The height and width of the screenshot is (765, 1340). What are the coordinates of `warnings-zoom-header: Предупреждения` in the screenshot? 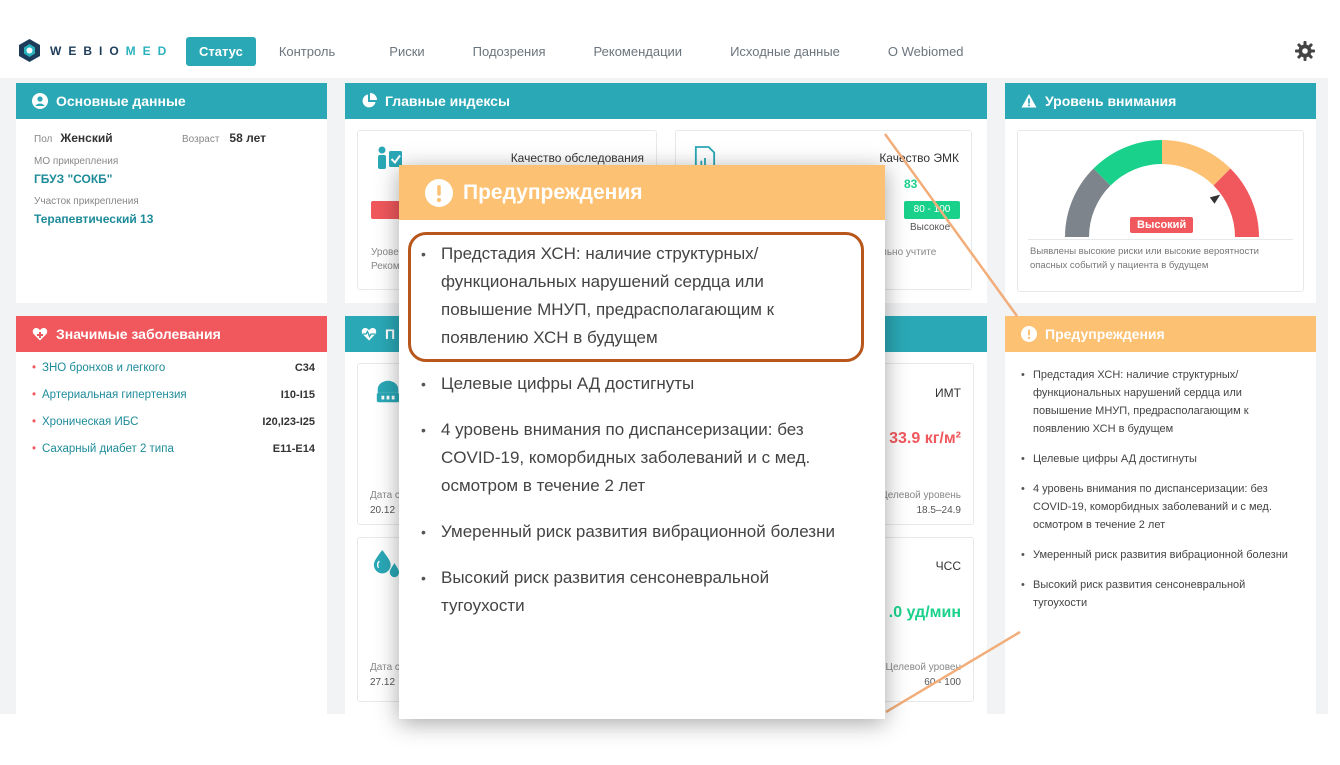 It's located at (642, 192).